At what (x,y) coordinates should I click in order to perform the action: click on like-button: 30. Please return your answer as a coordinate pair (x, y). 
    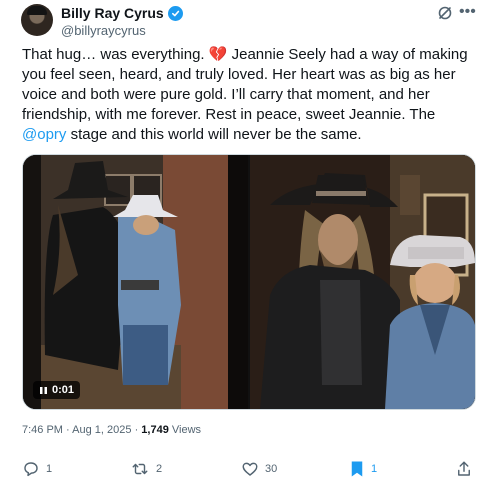
    Looking at the image, I should click on (259, 469).